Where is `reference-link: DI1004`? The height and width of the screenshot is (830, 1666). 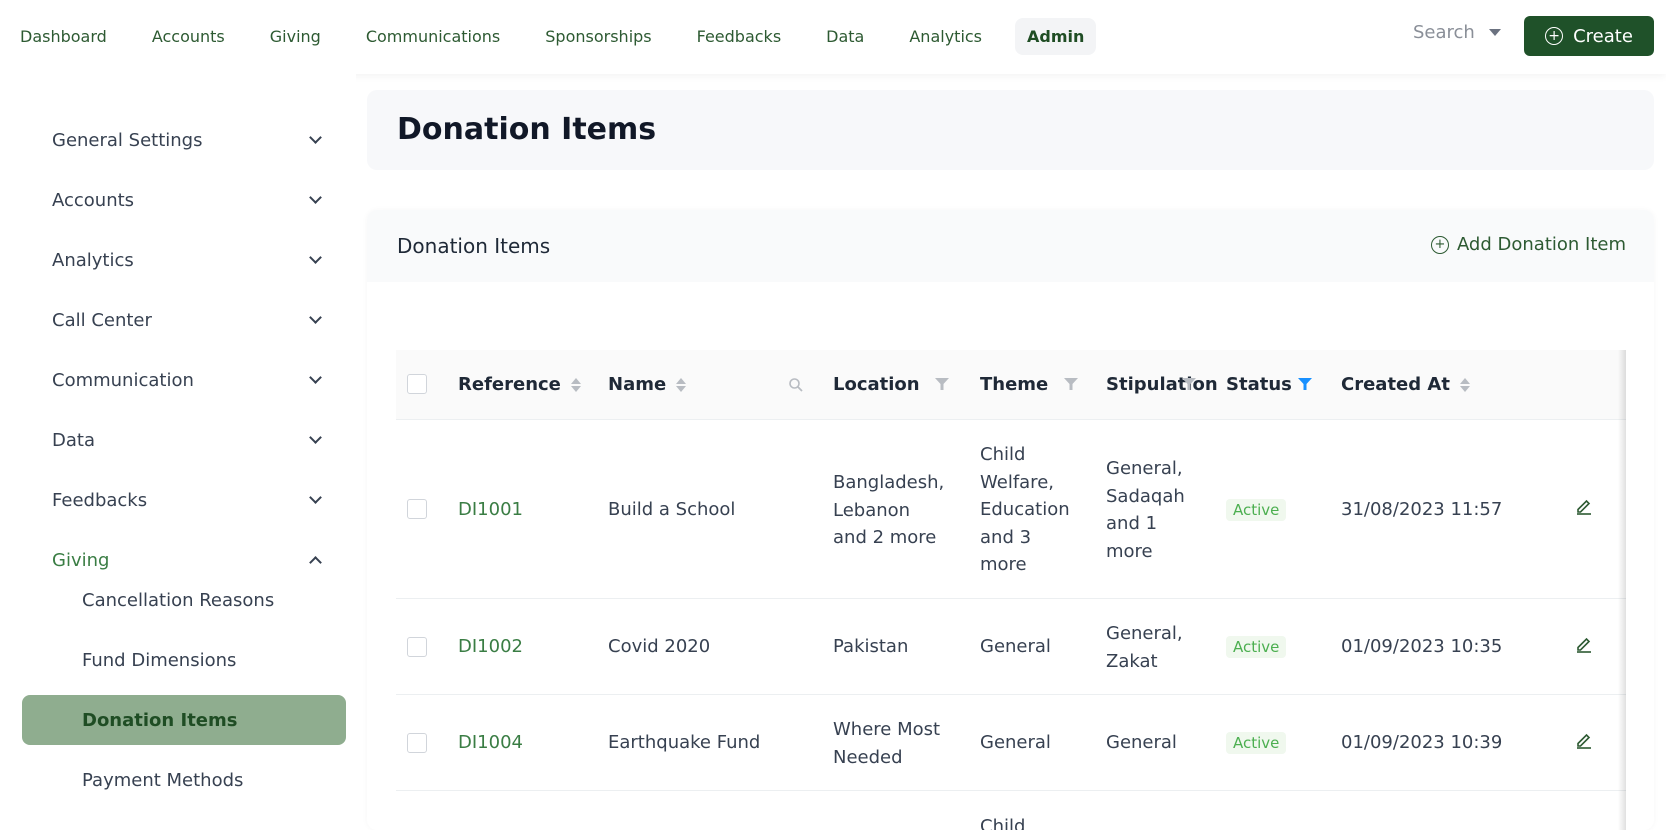
reference-link: DI1004 is located at coordinates (490, 743).